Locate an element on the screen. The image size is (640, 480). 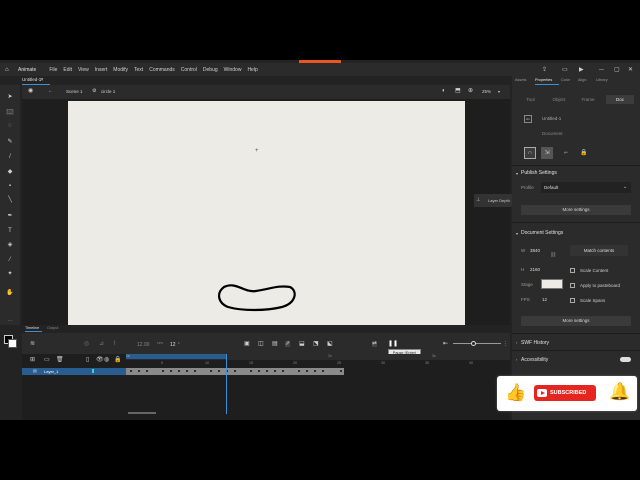
tab-timeline: Timeline is located at coordinates (32, 328).